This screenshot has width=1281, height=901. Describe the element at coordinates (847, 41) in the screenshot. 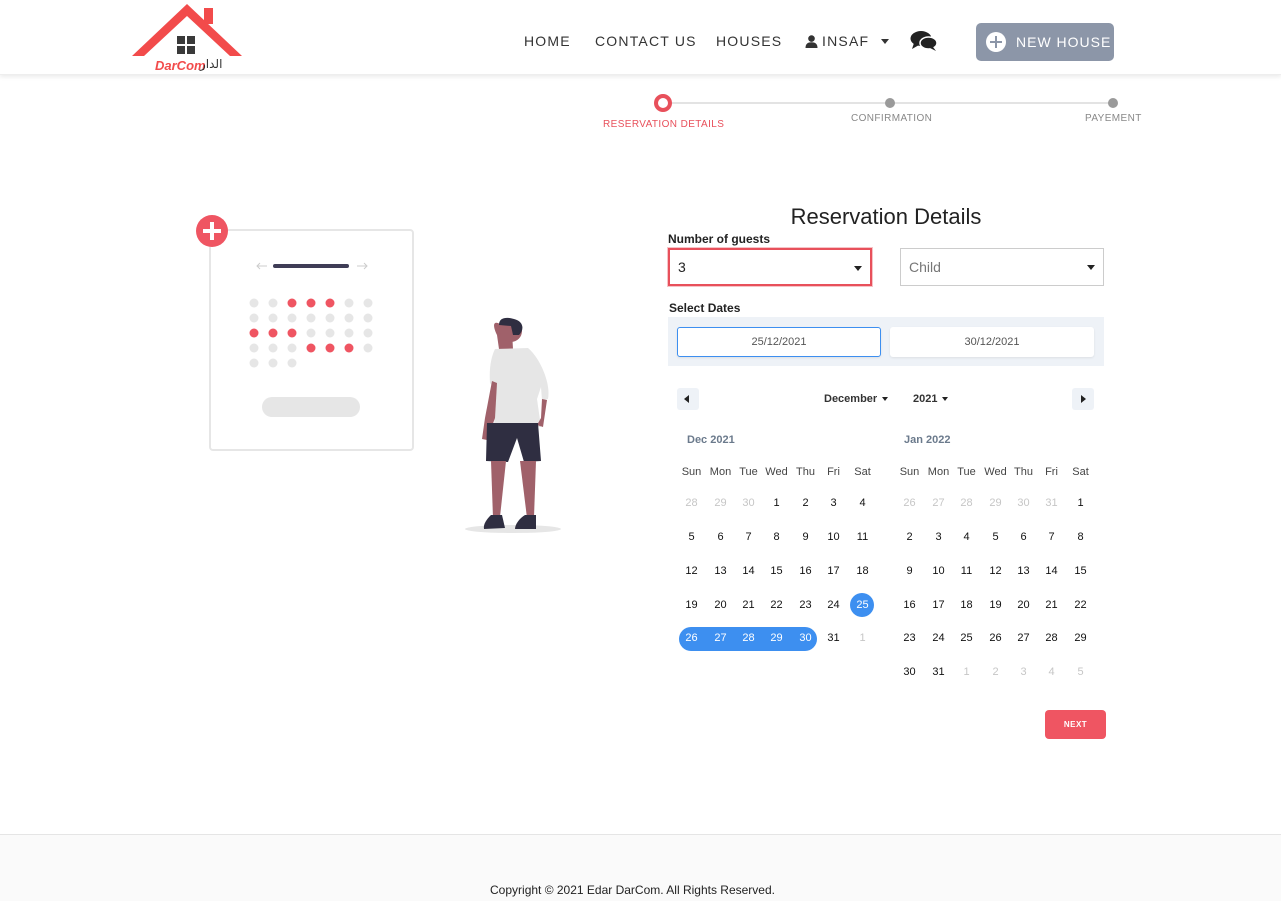

I see `user-menu: INSAF` at that location.